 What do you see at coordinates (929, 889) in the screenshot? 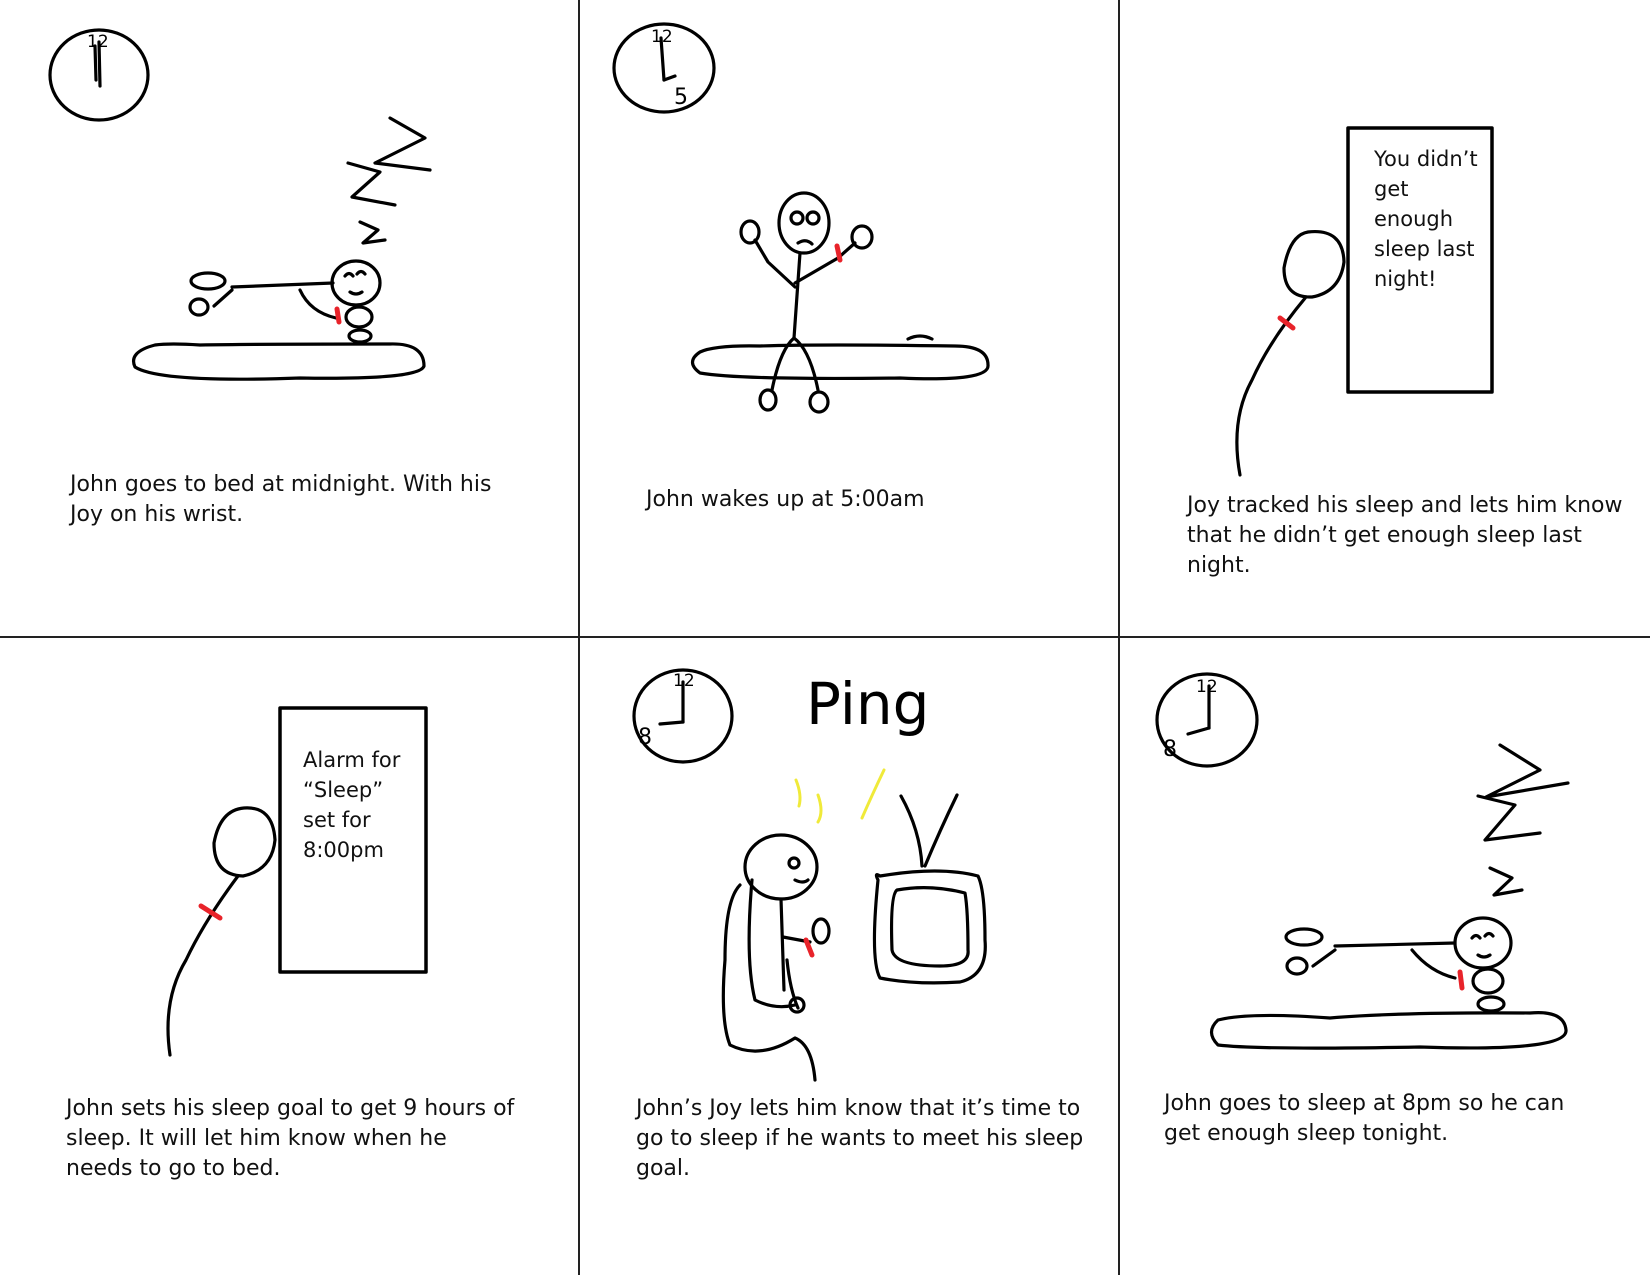
I see `tv-icon` at bounding box center [929, 889].